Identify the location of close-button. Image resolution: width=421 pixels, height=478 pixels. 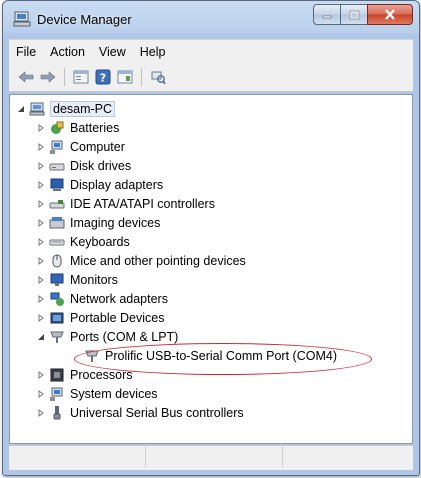
(390, 14).